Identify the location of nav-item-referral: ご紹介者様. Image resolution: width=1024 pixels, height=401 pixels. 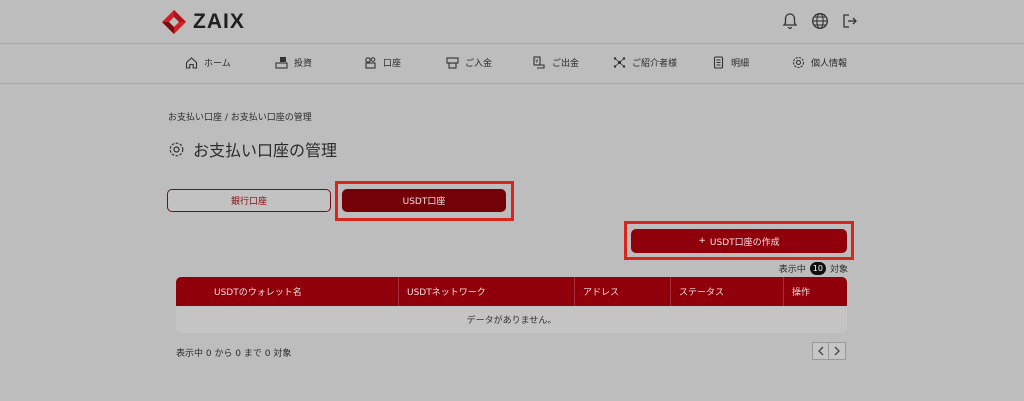
(645, 62).